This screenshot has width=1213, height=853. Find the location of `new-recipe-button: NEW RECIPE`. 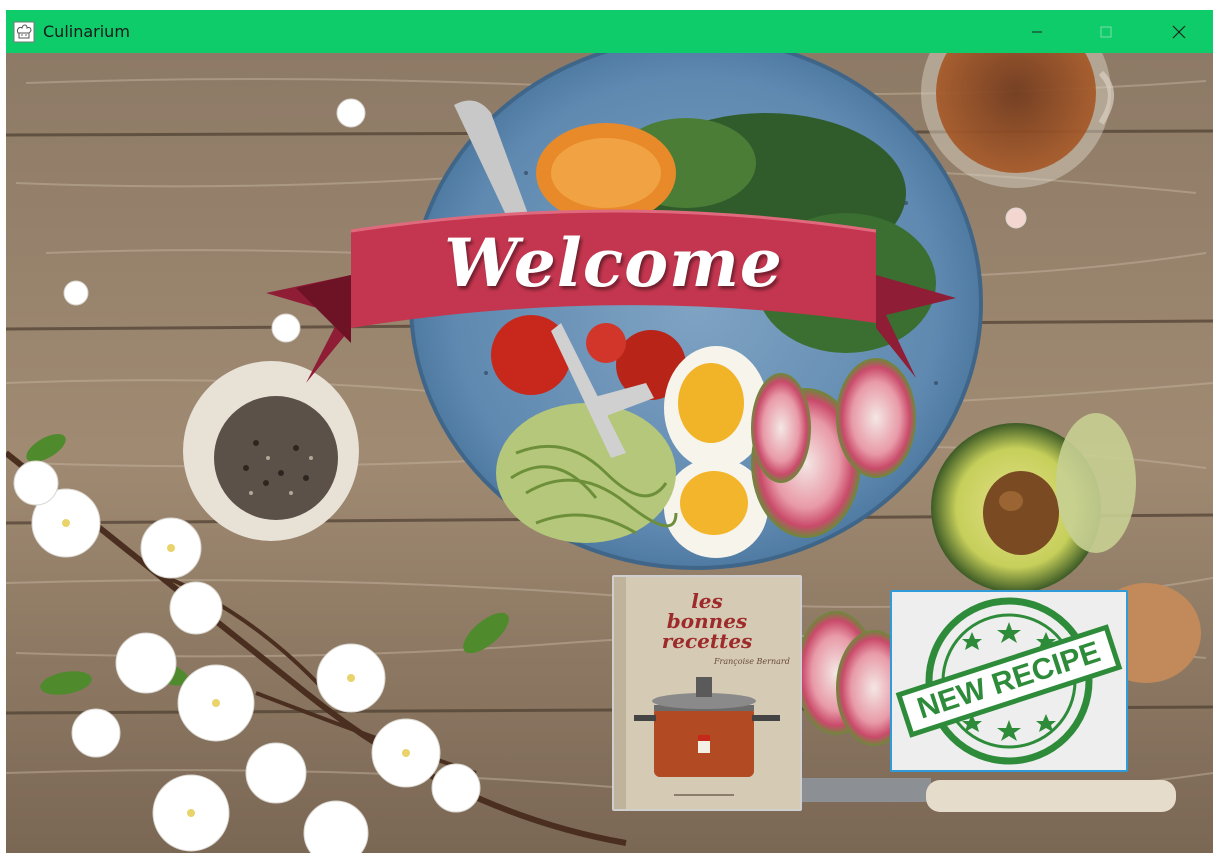

new-recipe-button: NEW RECIPE is located at coordinates (1009, 681).